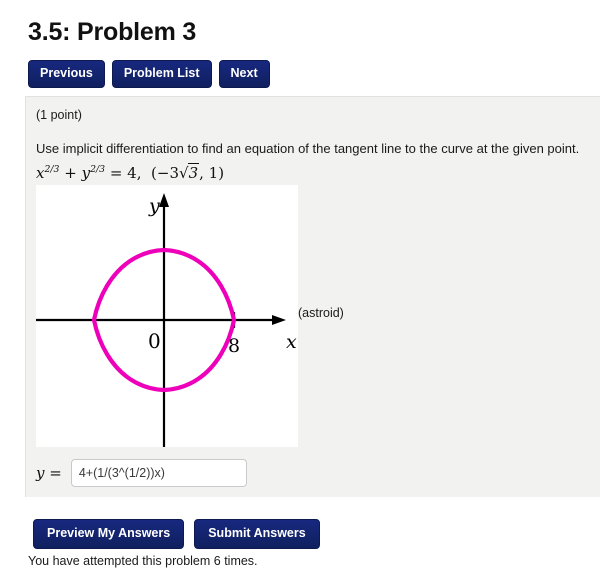 The image size is (600, 568). Describe the element at coordinates (158, 473) in the screenshot. I see `answer-input` at that location.